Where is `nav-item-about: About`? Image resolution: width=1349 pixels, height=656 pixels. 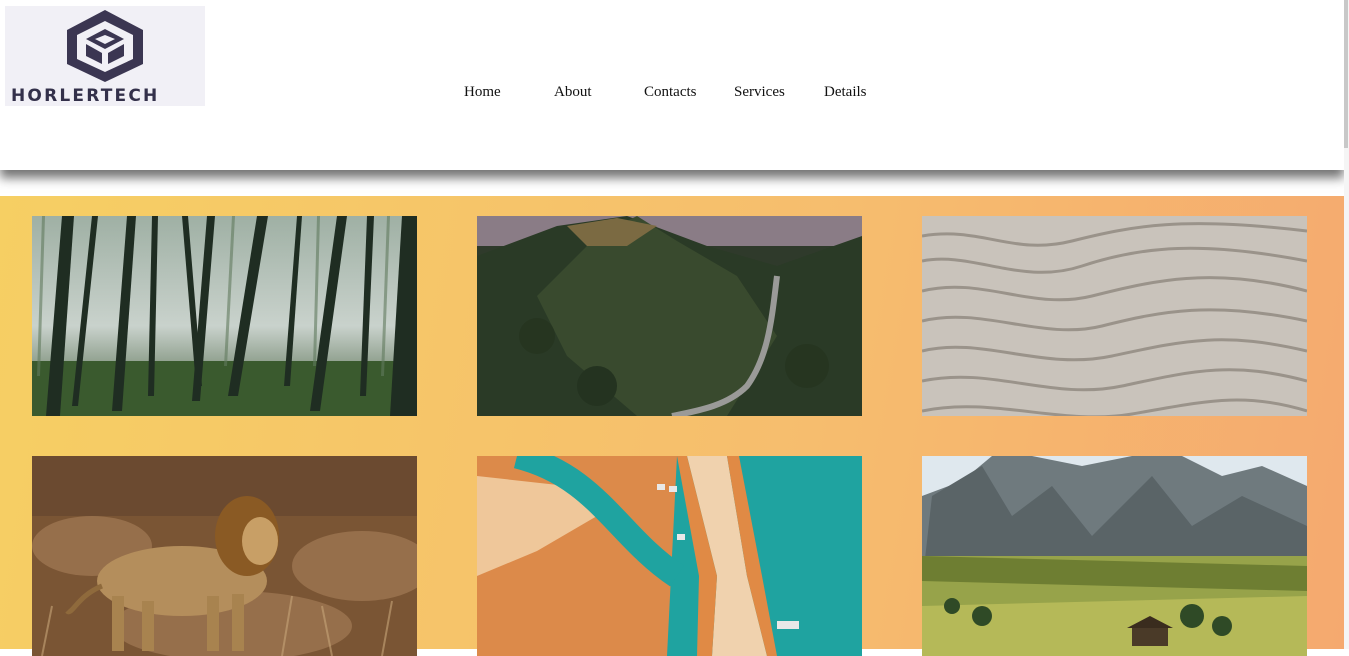 nav-item-about: About is located at coordinates (573, 92).